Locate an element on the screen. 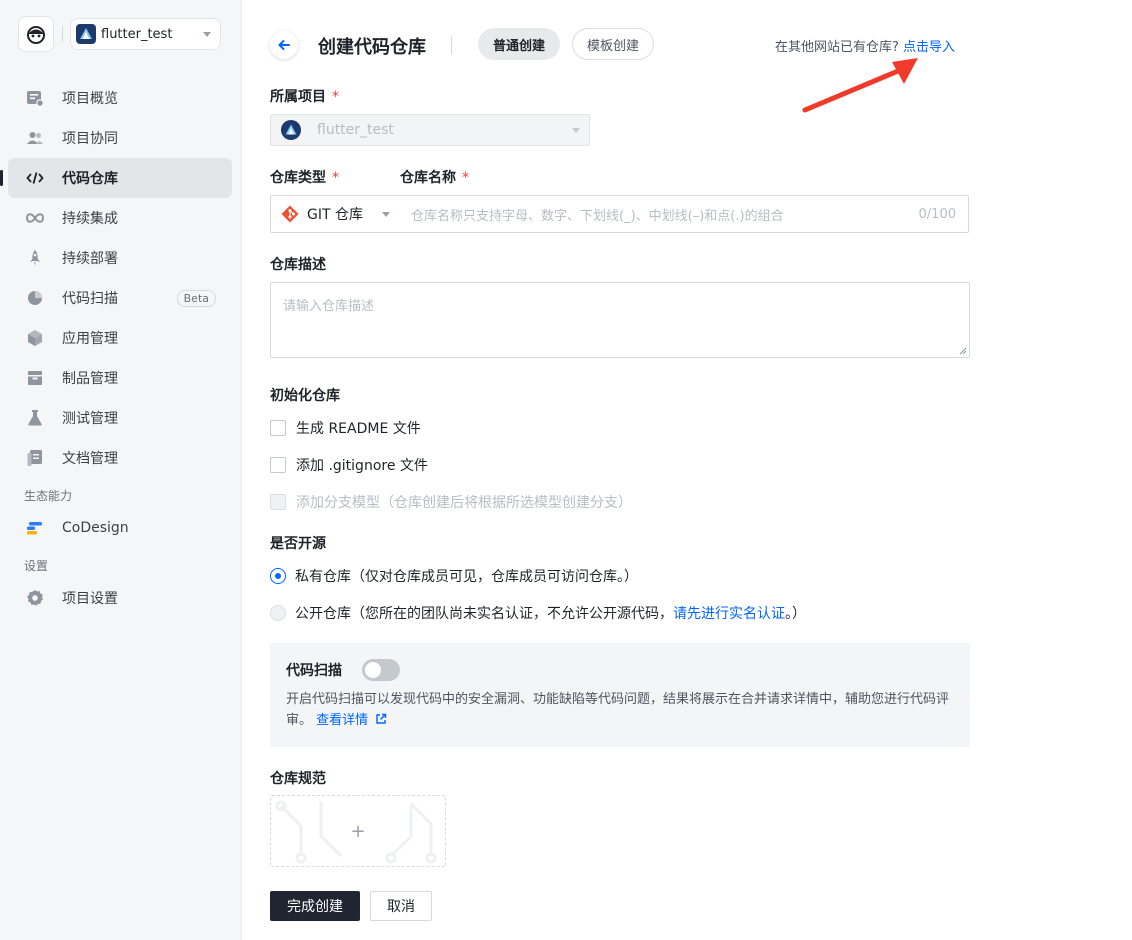 This screenshot has width=1132, height=940. view-details-label: 查看详情 is located at coordinates (342, 720).